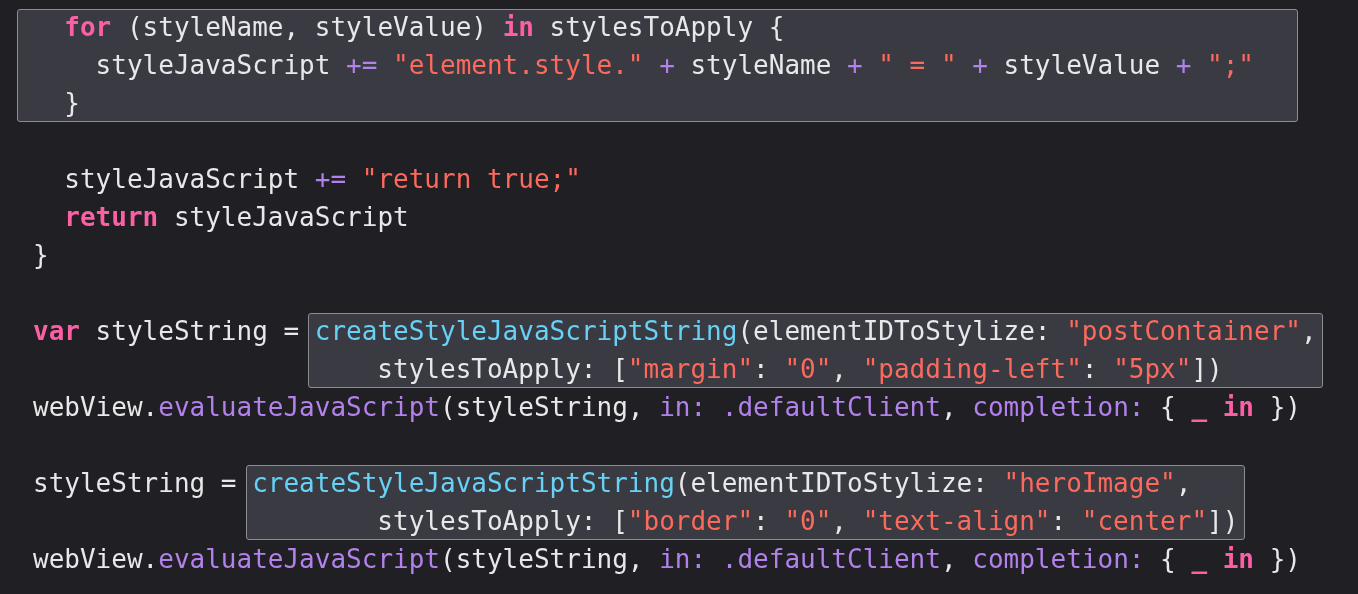 This screenshot has height=594, width=1358. I want to click on code-line: styleJavaScript += "element.style." + styleName + " = " + styleValue + ";", so click(674, 65).